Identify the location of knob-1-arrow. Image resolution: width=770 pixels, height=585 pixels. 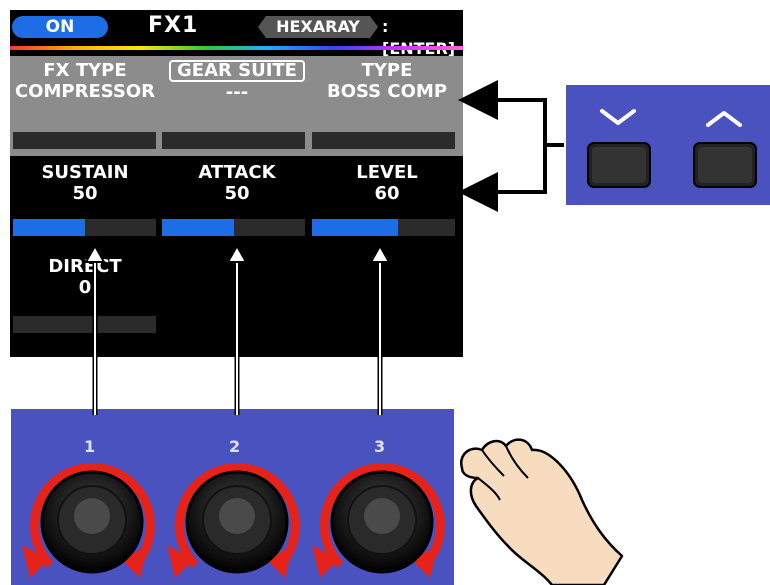
(95, 329).